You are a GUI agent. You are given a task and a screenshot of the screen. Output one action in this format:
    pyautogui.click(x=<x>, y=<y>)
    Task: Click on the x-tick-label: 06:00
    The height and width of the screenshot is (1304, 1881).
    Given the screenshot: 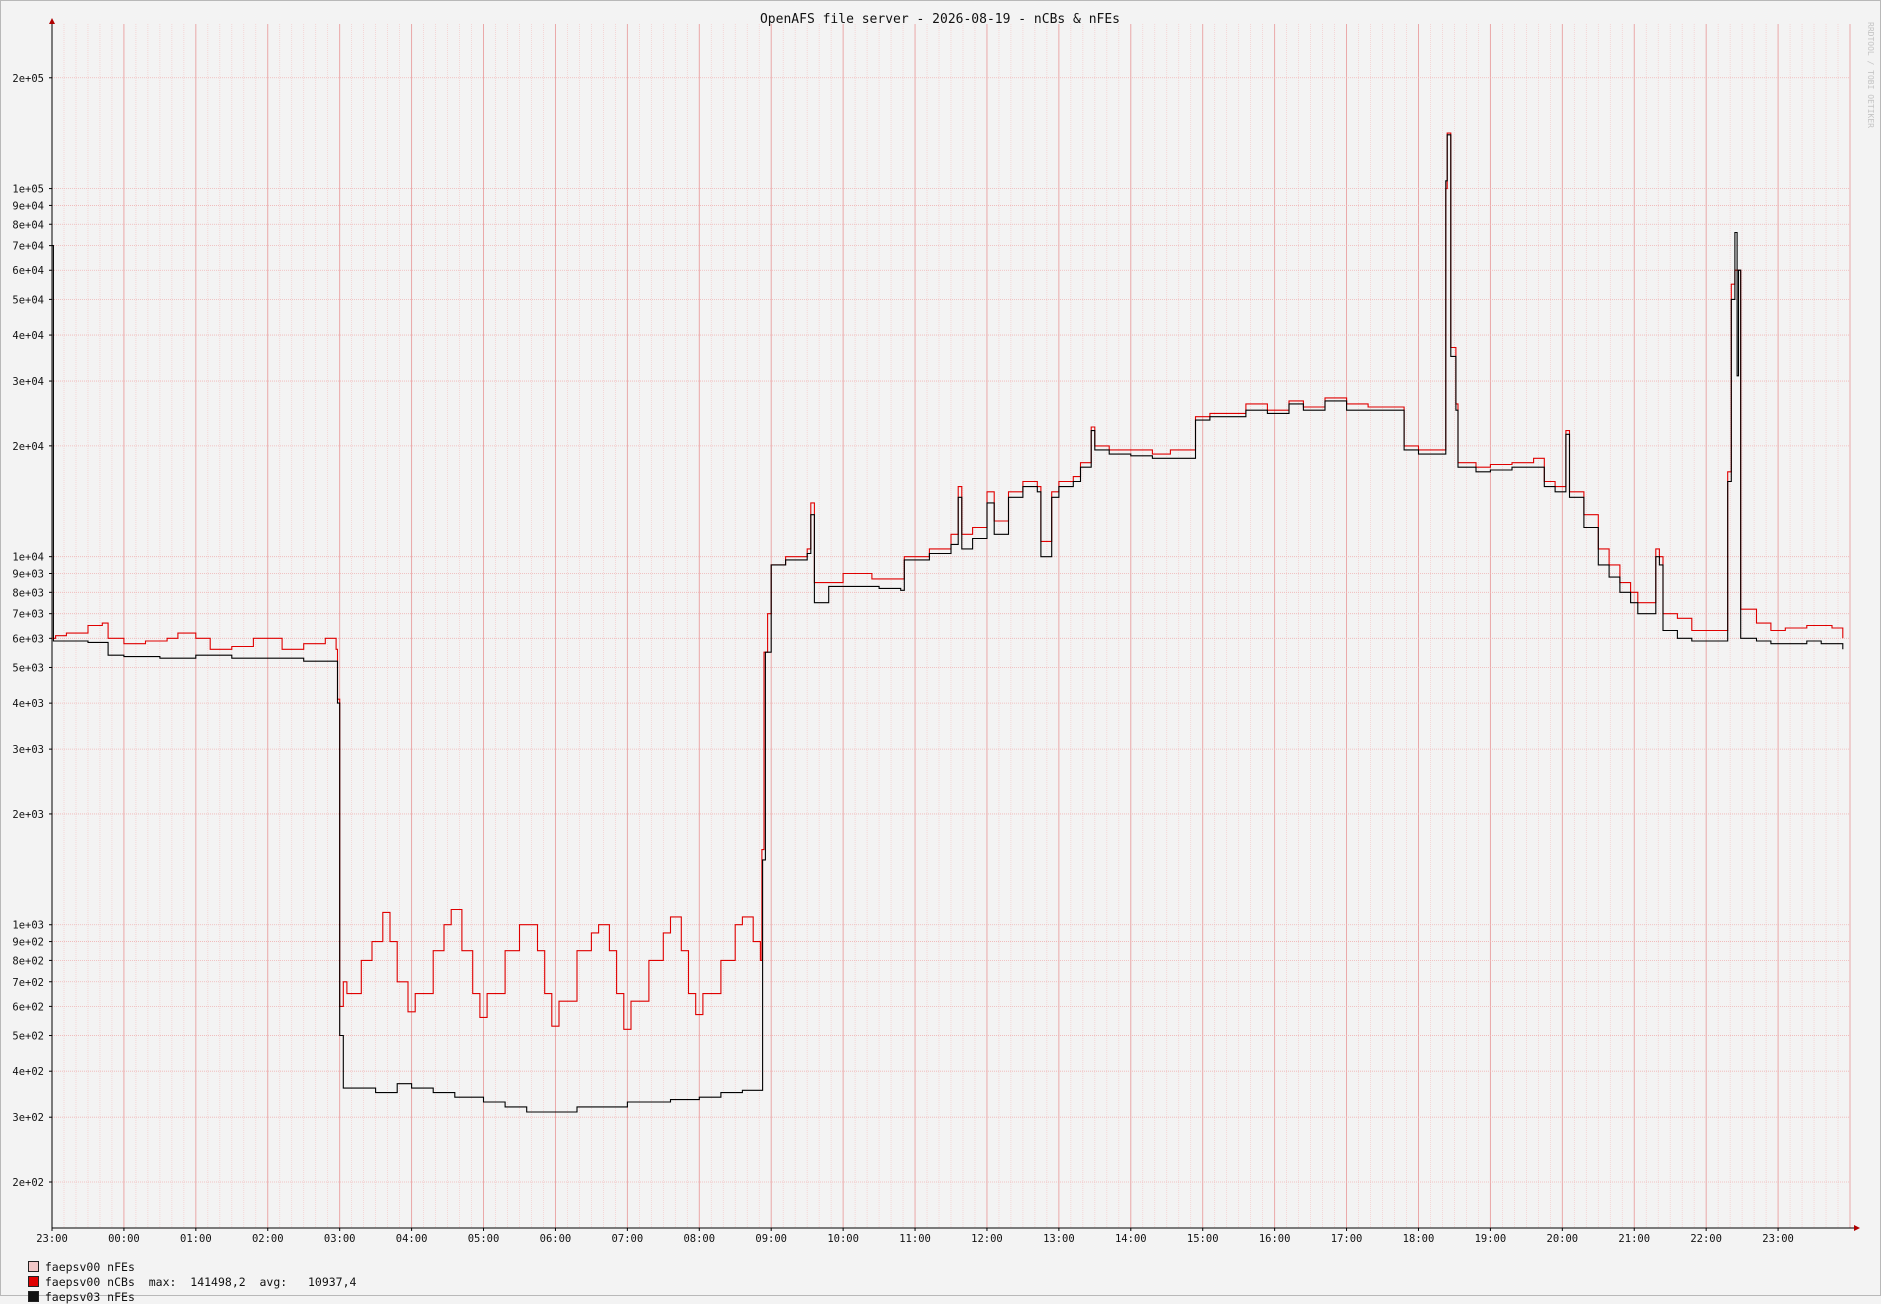 What is the action you would take?
    pyautogui.click(x=556, y=1239)
    